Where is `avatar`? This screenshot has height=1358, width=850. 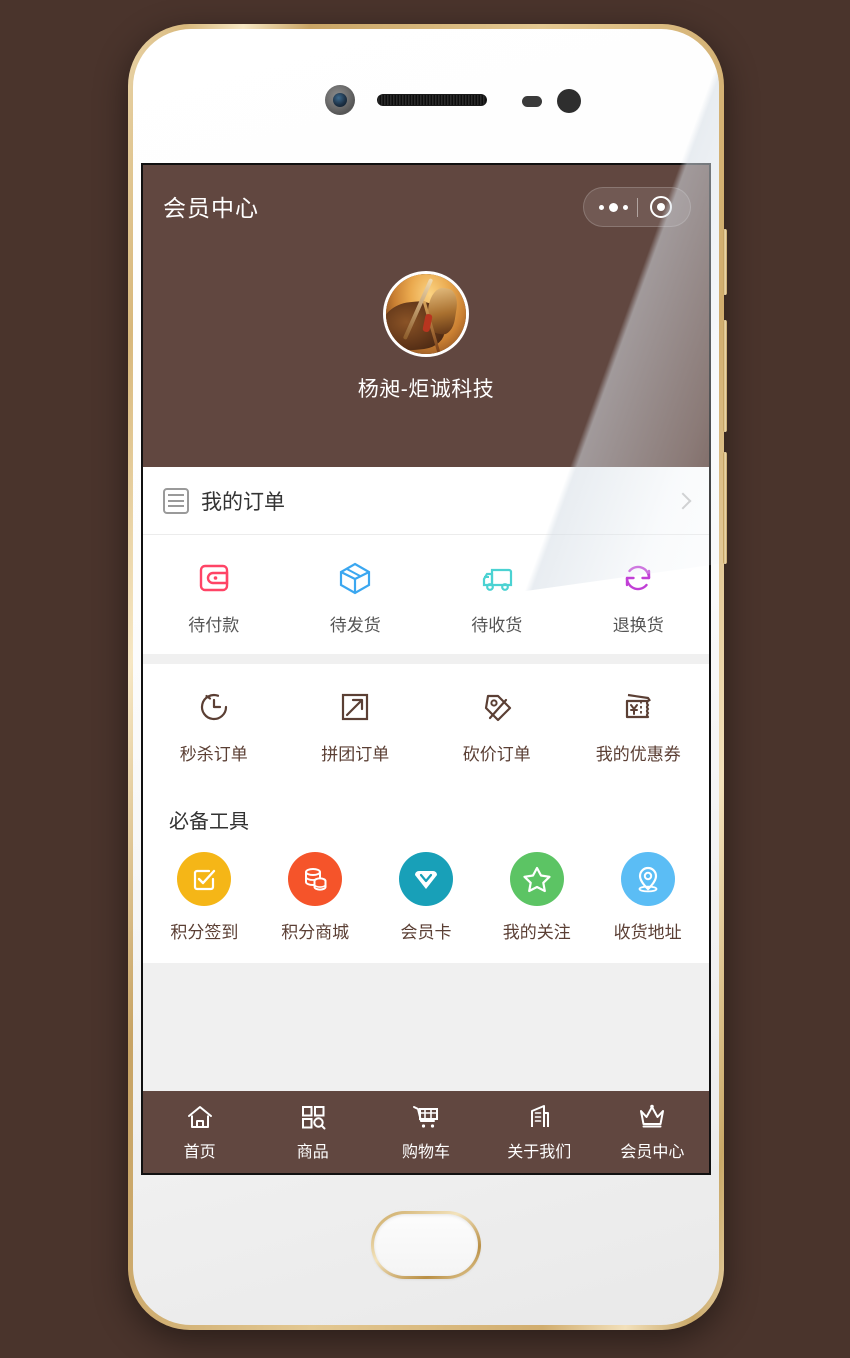
avatar is located at coordinates (426, 314).